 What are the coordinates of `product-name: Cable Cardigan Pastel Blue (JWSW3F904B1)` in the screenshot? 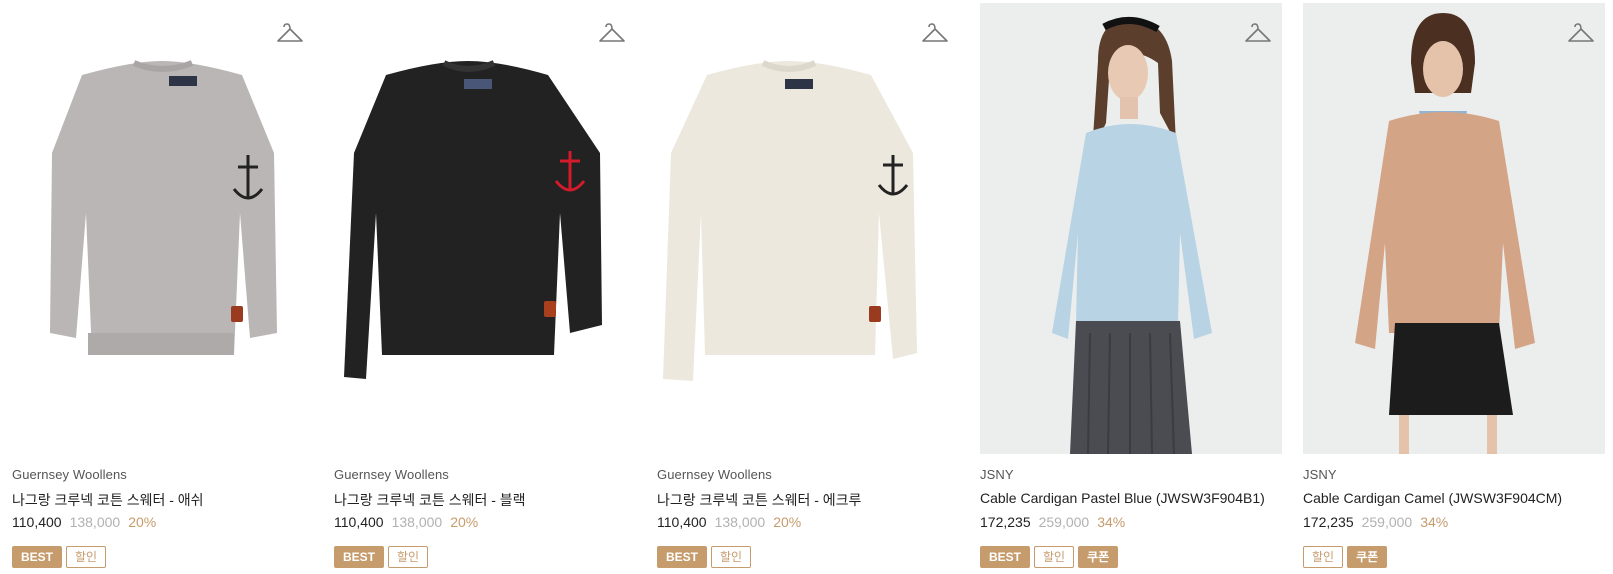 It's located at (1122, 498).